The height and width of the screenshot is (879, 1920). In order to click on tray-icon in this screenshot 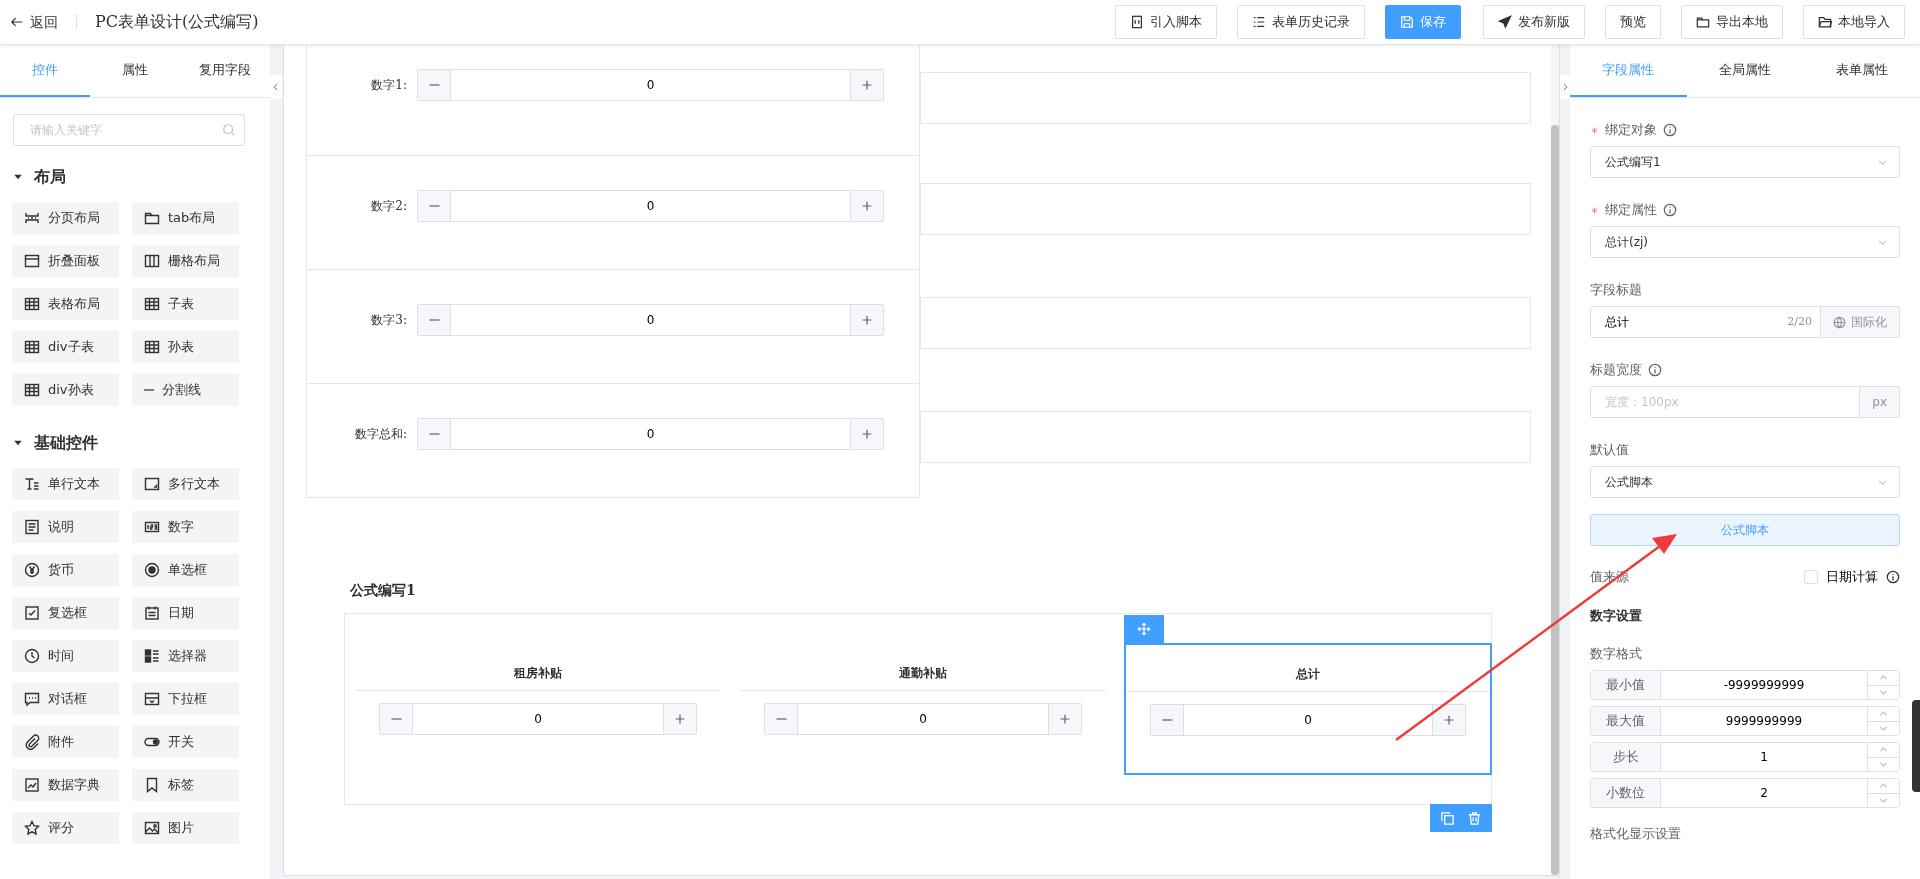, I will do `click(152, 699)`.